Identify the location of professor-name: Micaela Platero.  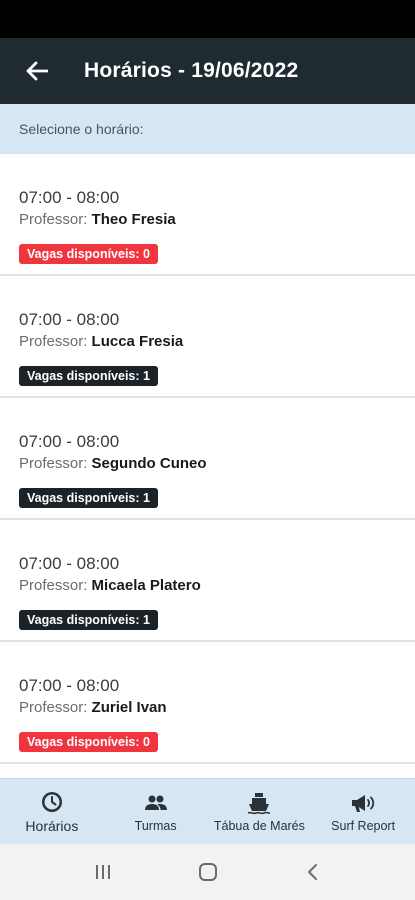
(146, 585).